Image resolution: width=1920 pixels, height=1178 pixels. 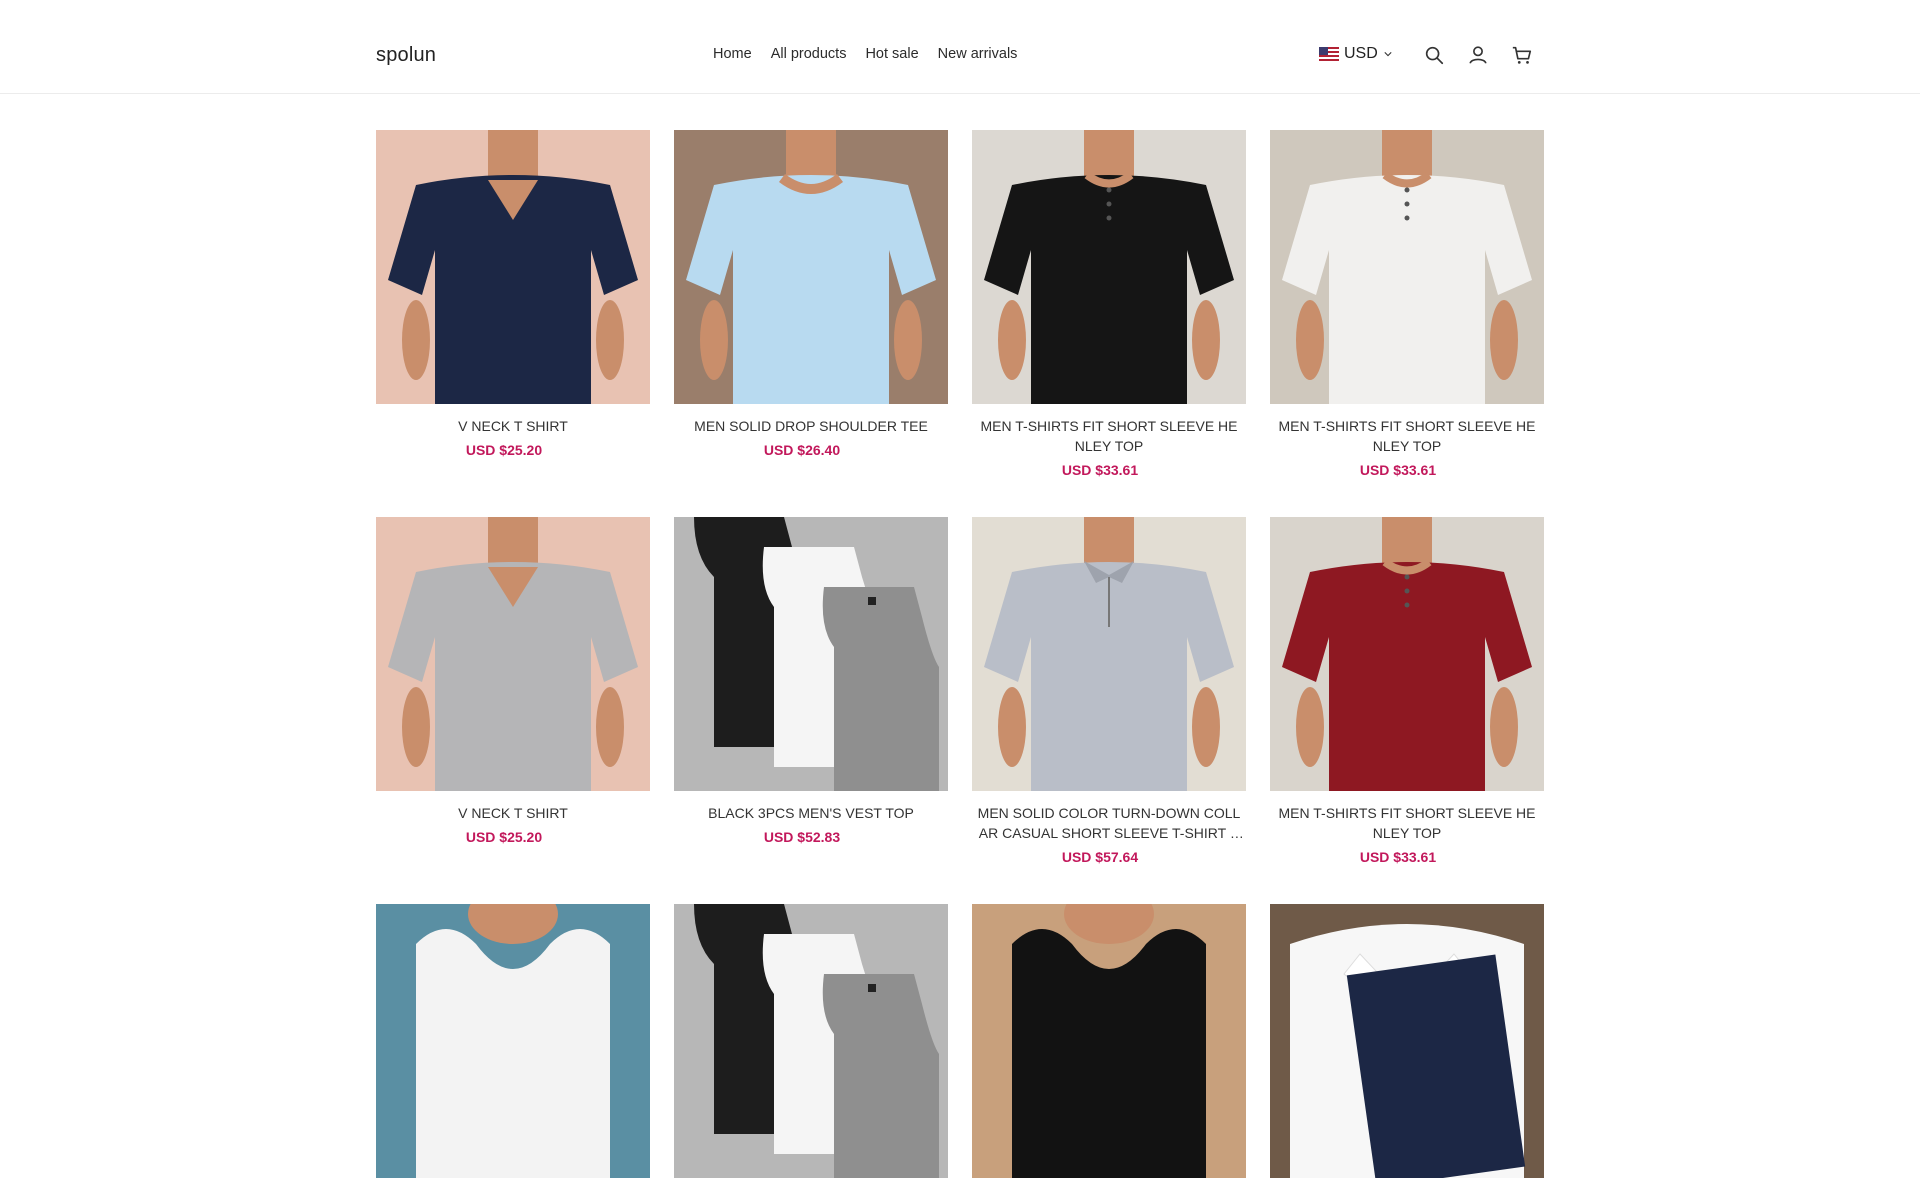 I want to click on nav-home: Home, so click(x=732, y=54).